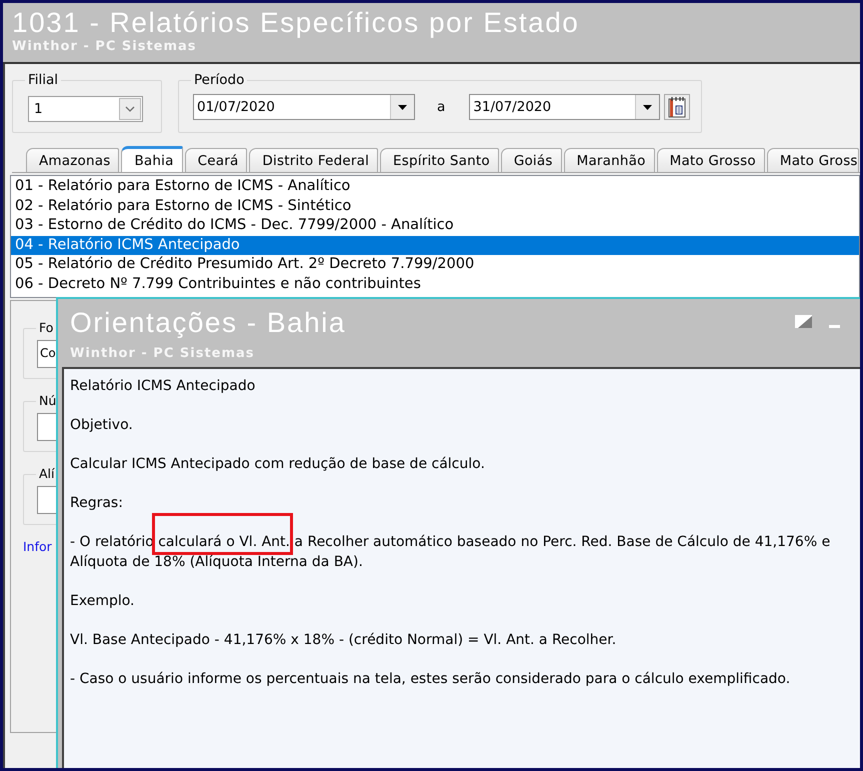 The height and width of the screenshot is (771, 863). What do you see at coordinates (97, 503) in the screenshot?
I see `text-paragraph: Regras:` at bounding box center [97, 503].